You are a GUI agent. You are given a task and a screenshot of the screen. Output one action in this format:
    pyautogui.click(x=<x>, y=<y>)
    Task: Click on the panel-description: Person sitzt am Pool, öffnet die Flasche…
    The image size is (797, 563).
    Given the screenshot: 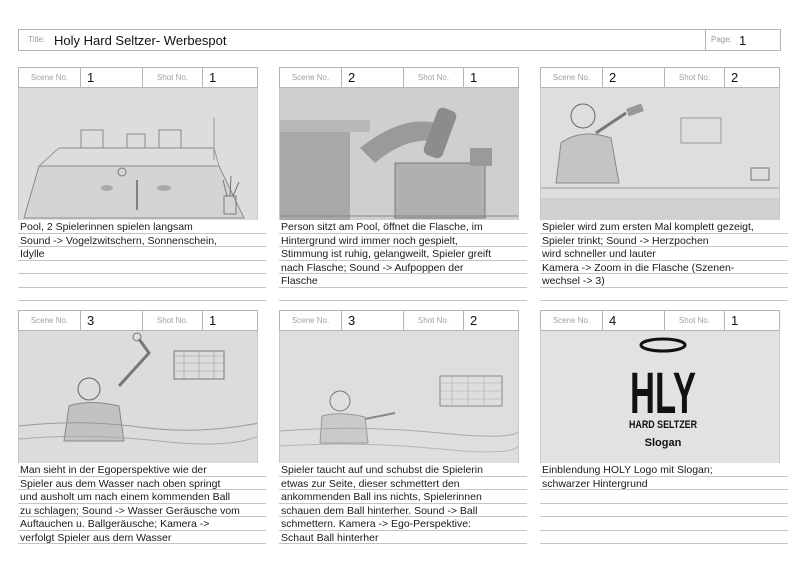 What is the action you would take?
    pyautogui.click(x=403, y=260)
    